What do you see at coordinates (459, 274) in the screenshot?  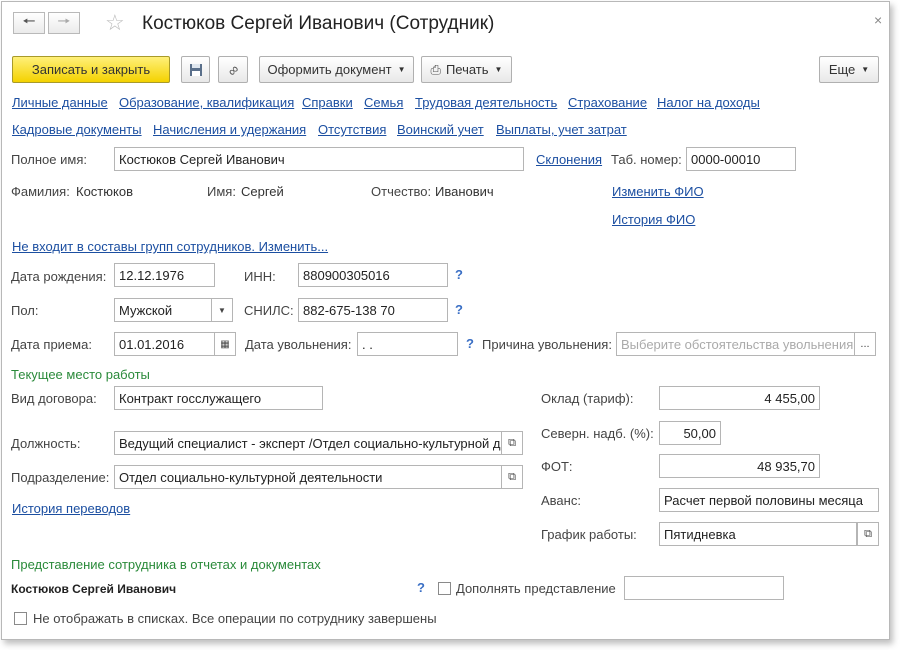 I see `inn-help-icon: ?` at bounding box center [459, 274].